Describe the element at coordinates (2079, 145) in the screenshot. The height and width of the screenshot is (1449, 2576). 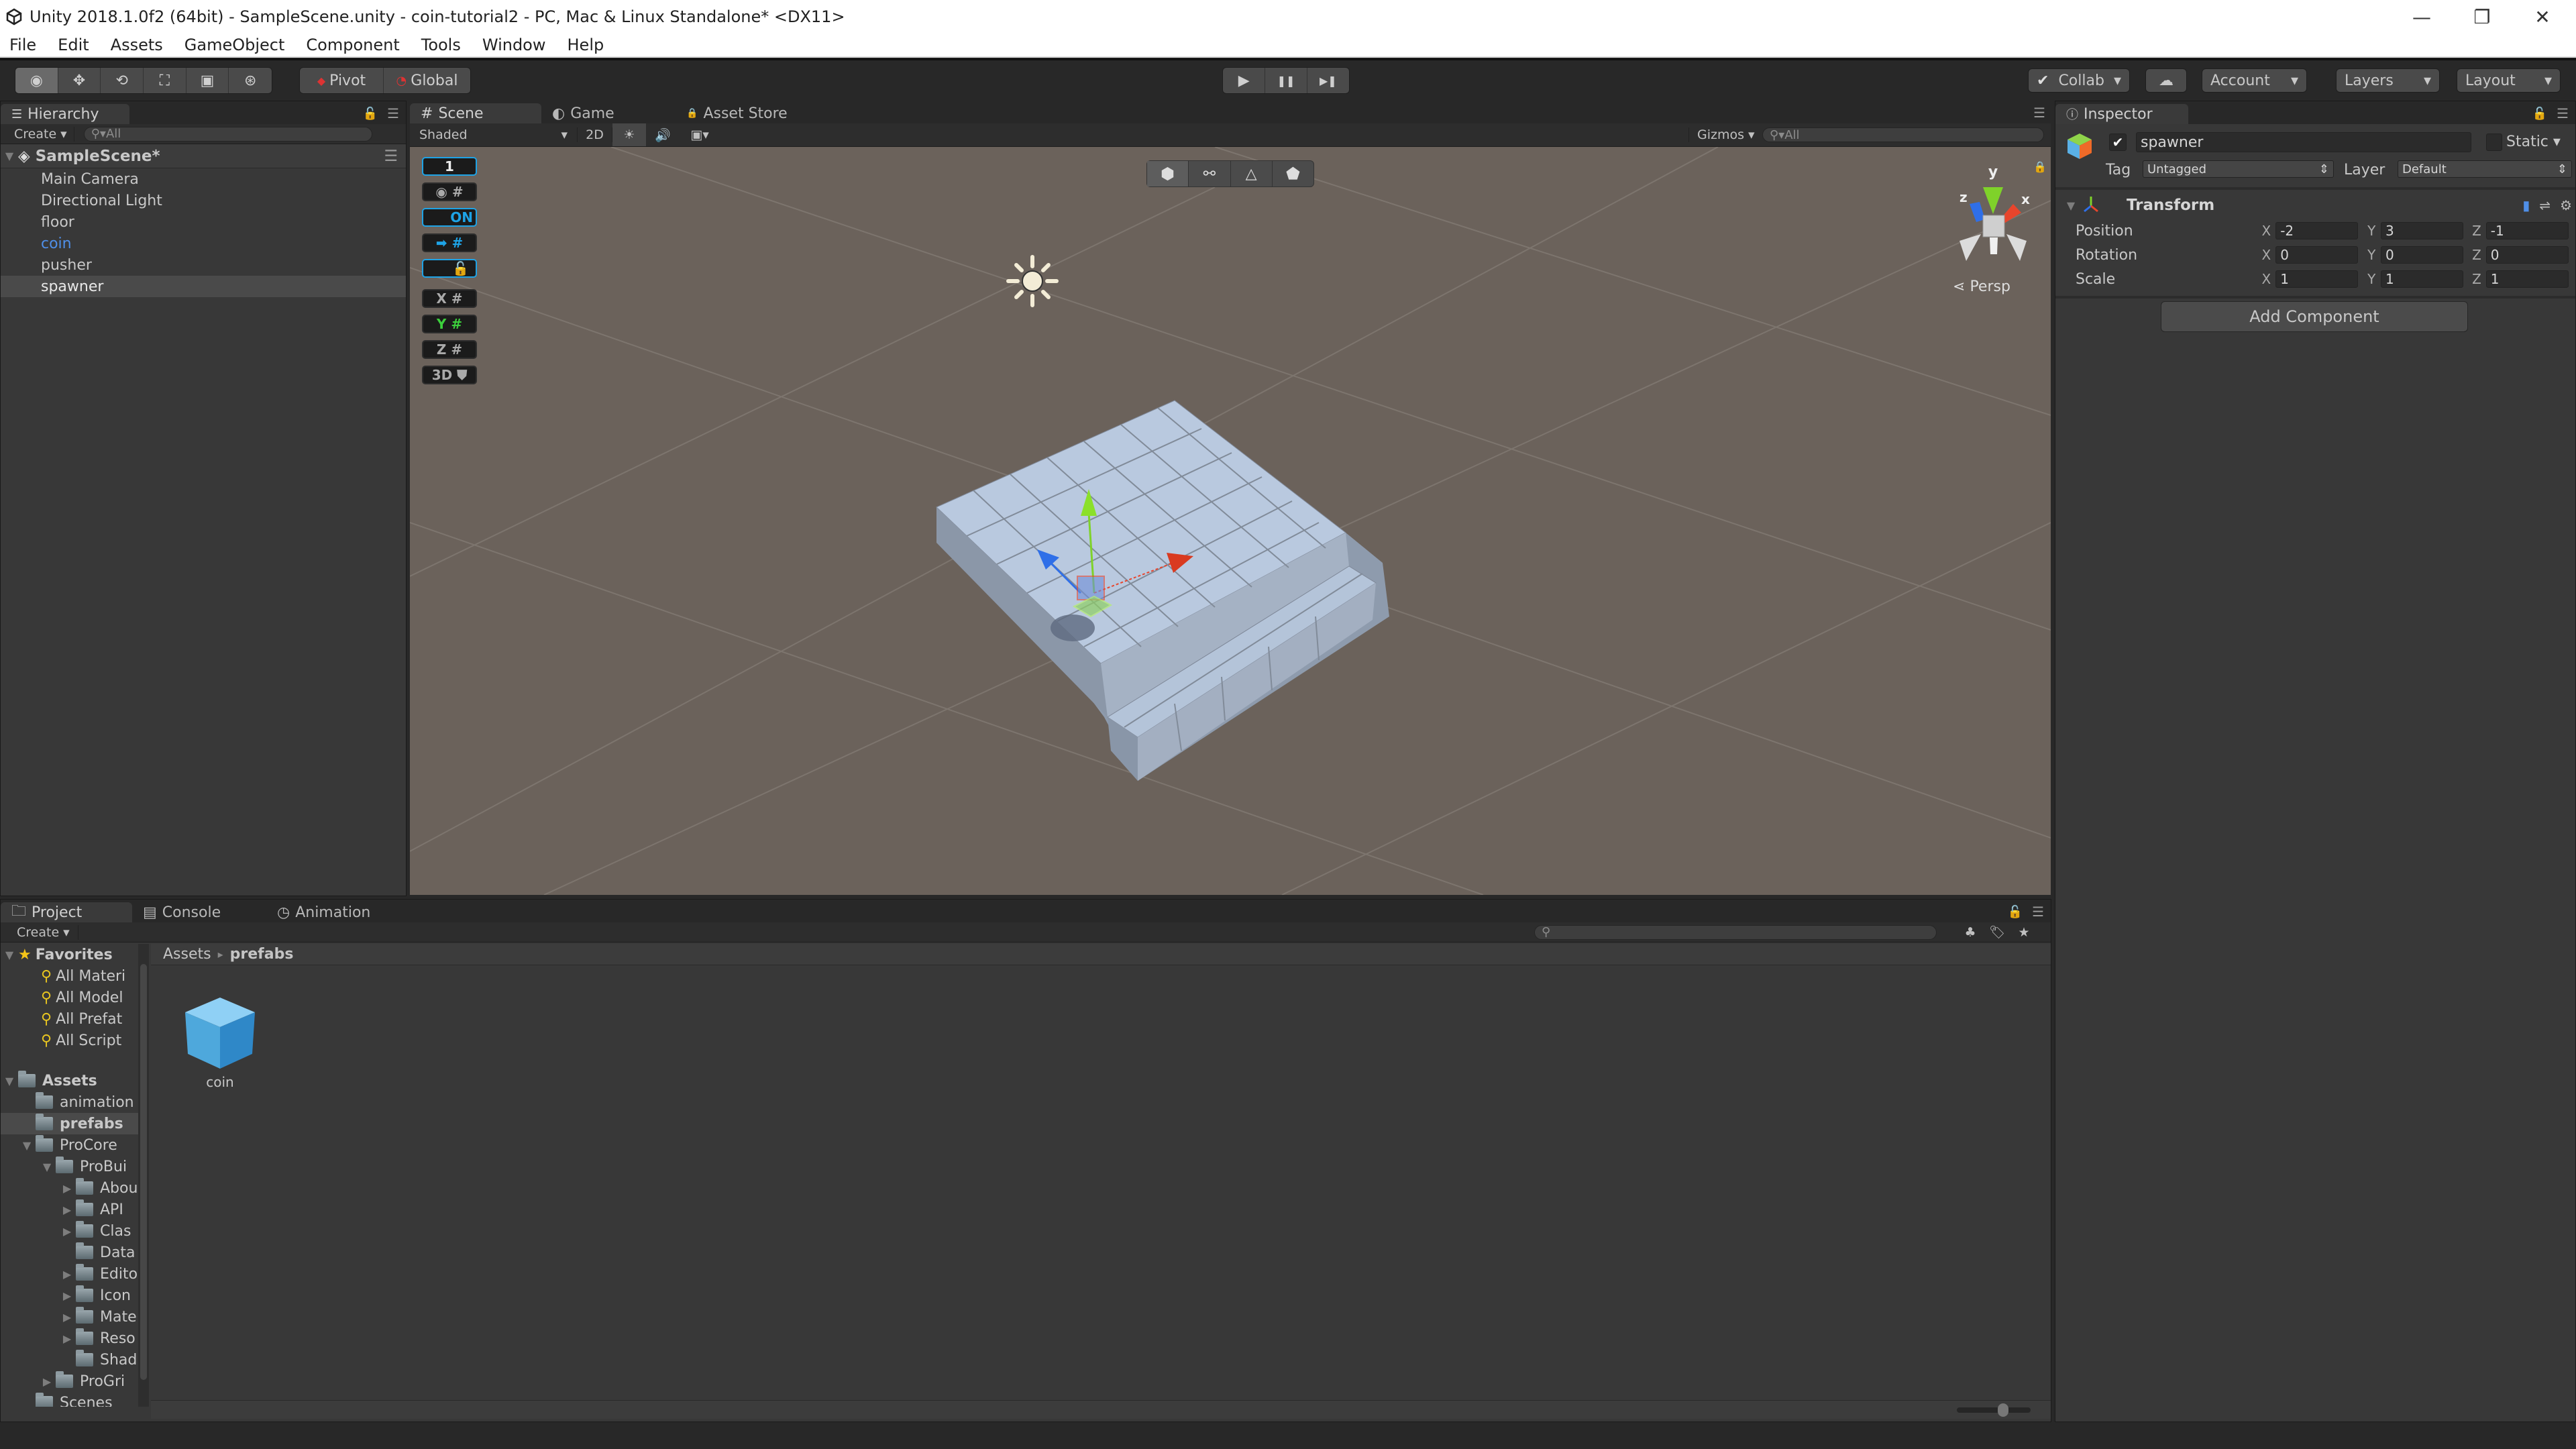
I see `gameobject-icon` at that location.